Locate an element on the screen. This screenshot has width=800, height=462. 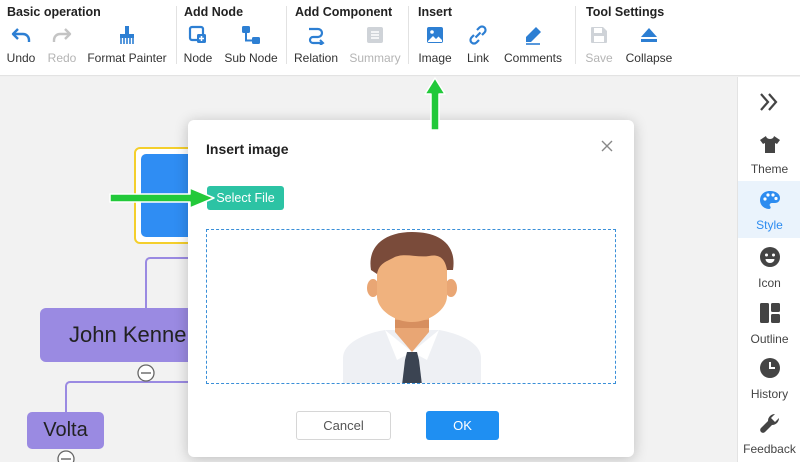
clock-icon is located at coordinates (770, 370).